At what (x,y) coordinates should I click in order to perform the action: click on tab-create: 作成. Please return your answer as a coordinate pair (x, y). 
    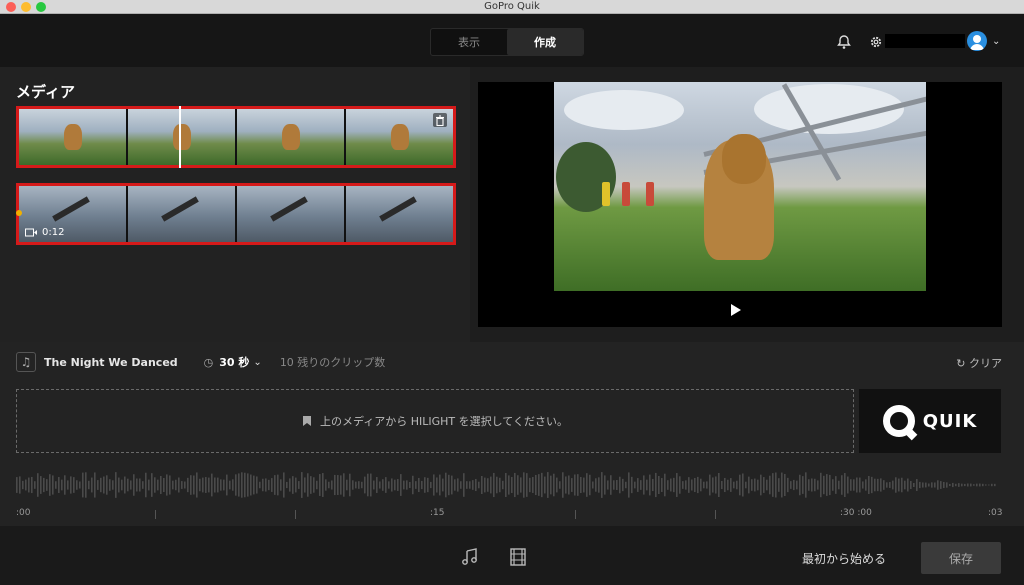
    Looking at the image, I should click on (545, 42).